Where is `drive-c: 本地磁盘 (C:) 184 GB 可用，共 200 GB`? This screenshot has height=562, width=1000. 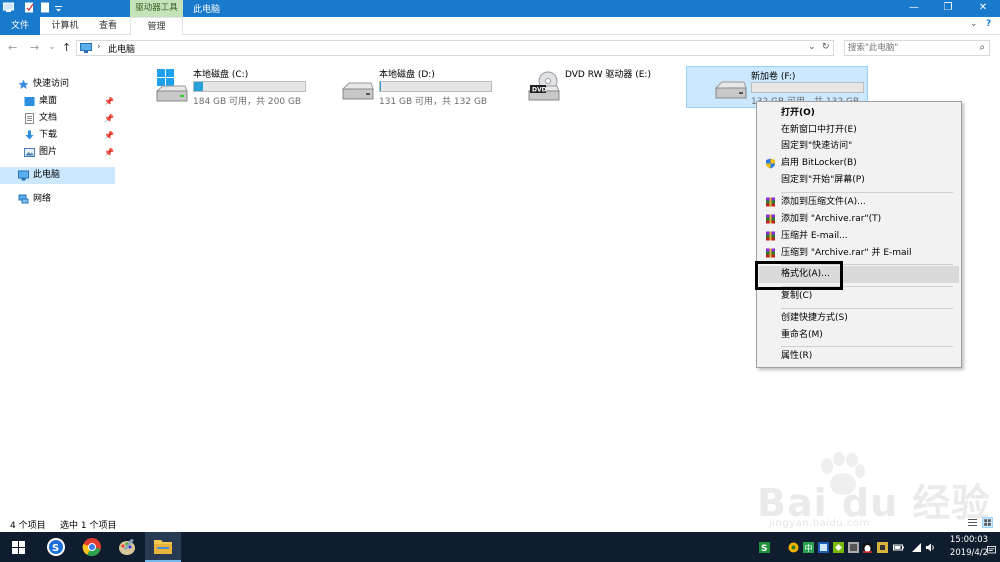
drive-c: 本地磁盘 (C:) 184 GB 可用，共 200 GB is located at coordinates (235, 89).